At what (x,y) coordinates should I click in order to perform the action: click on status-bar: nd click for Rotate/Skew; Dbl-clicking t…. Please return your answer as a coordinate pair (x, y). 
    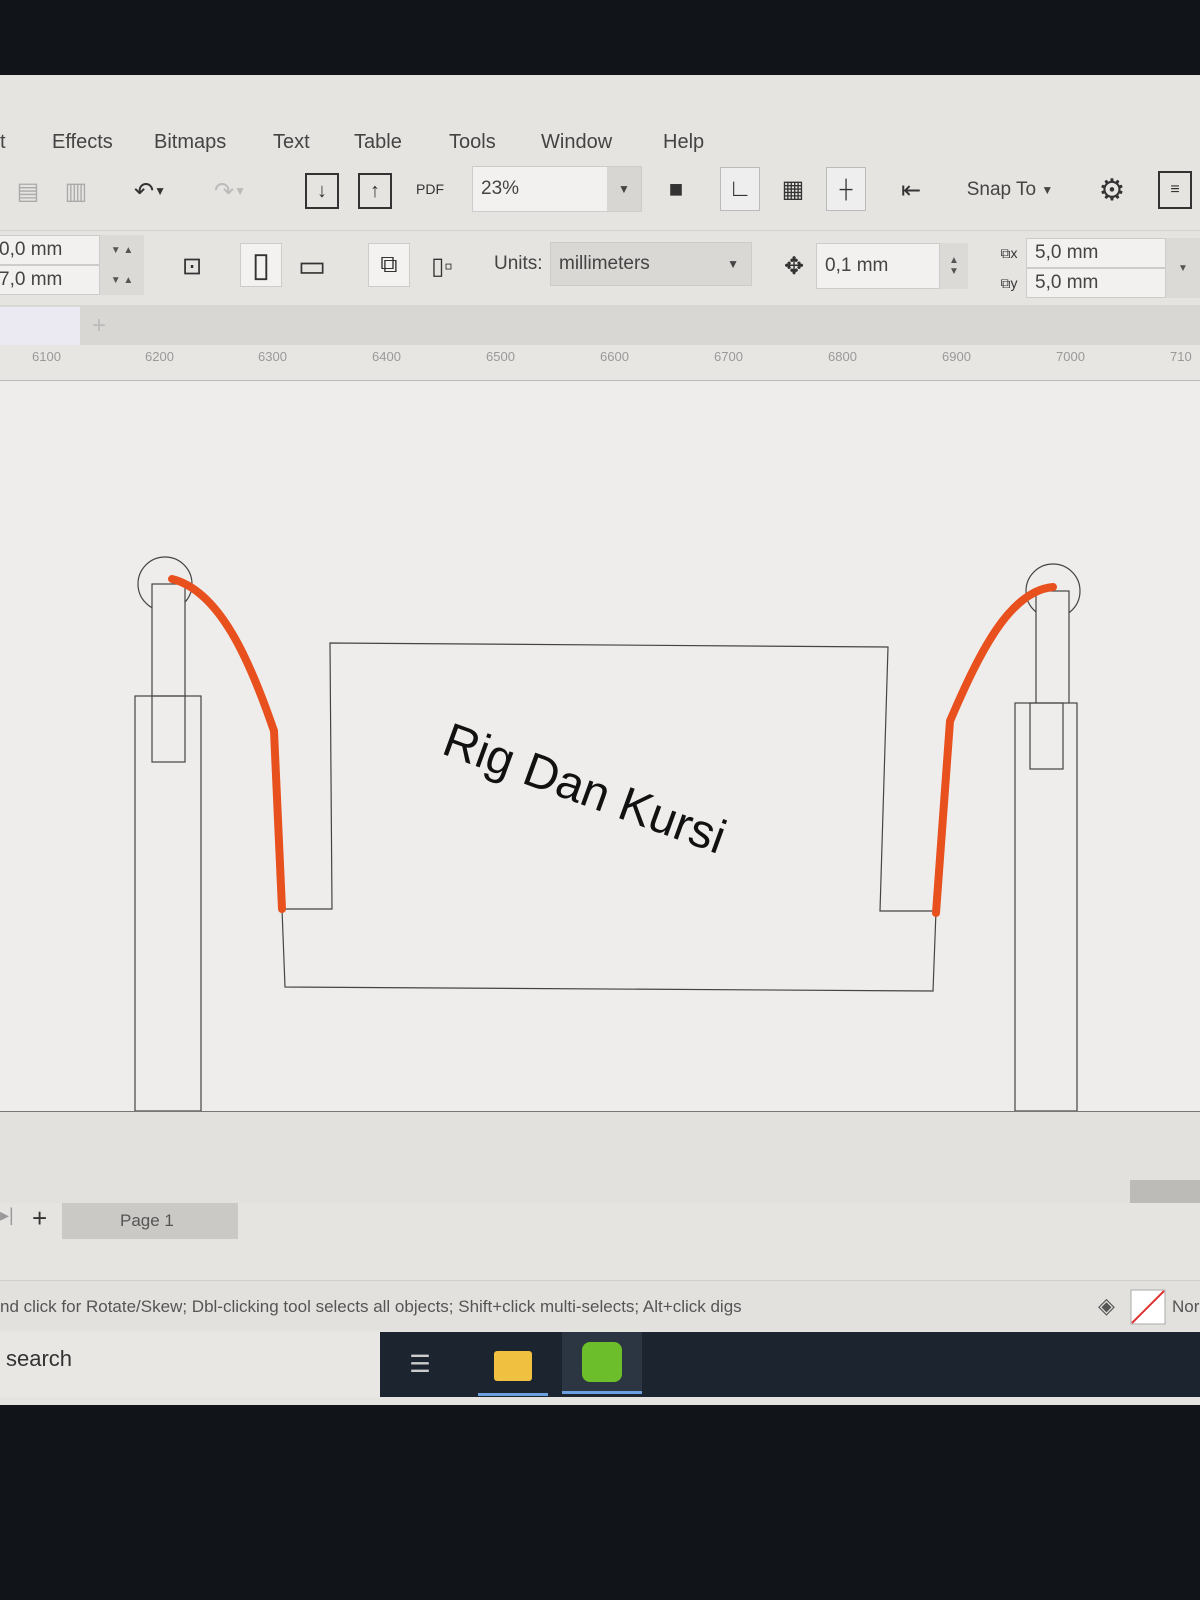
    Looking at the image, I should click on (600, 1305).